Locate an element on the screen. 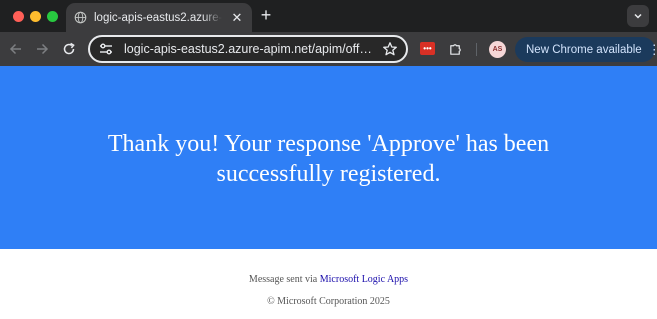 Image resolution: width=657 pixels, height=319 pixels. new-chrome-available-button: New Chrome available ⋮ is located at coordinates (586, 49).